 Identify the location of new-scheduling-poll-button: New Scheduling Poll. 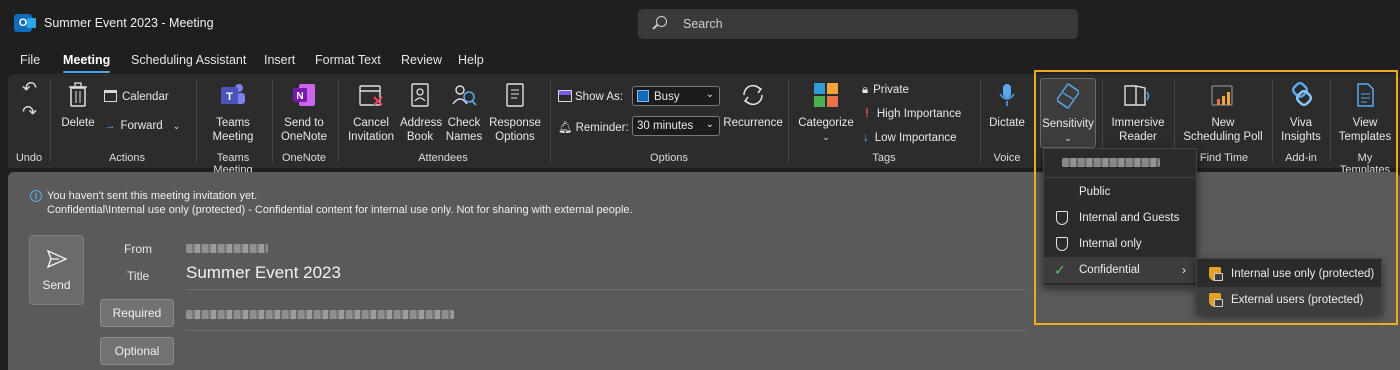
(1223, 113).